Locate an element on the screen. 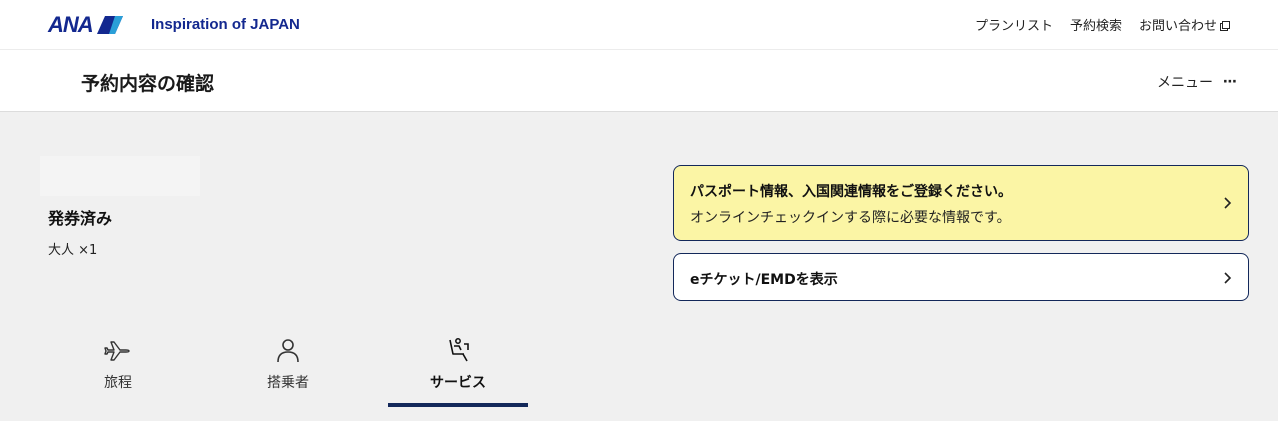 The height and width of the screenshot is (421, 1278). menu-button: メニュー ⋯ is located at coordinates (1197, 82).